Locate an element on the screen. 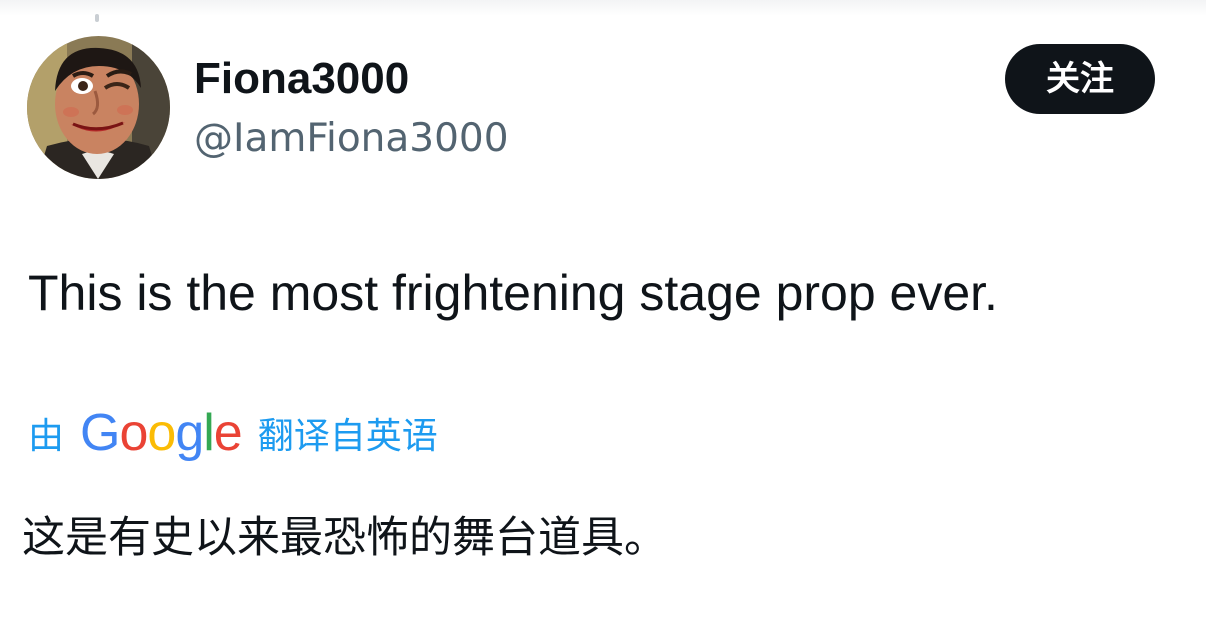 The height and width of the screenshot is (620, 1206). google-logo: Google is located at coordinates (161, 433).